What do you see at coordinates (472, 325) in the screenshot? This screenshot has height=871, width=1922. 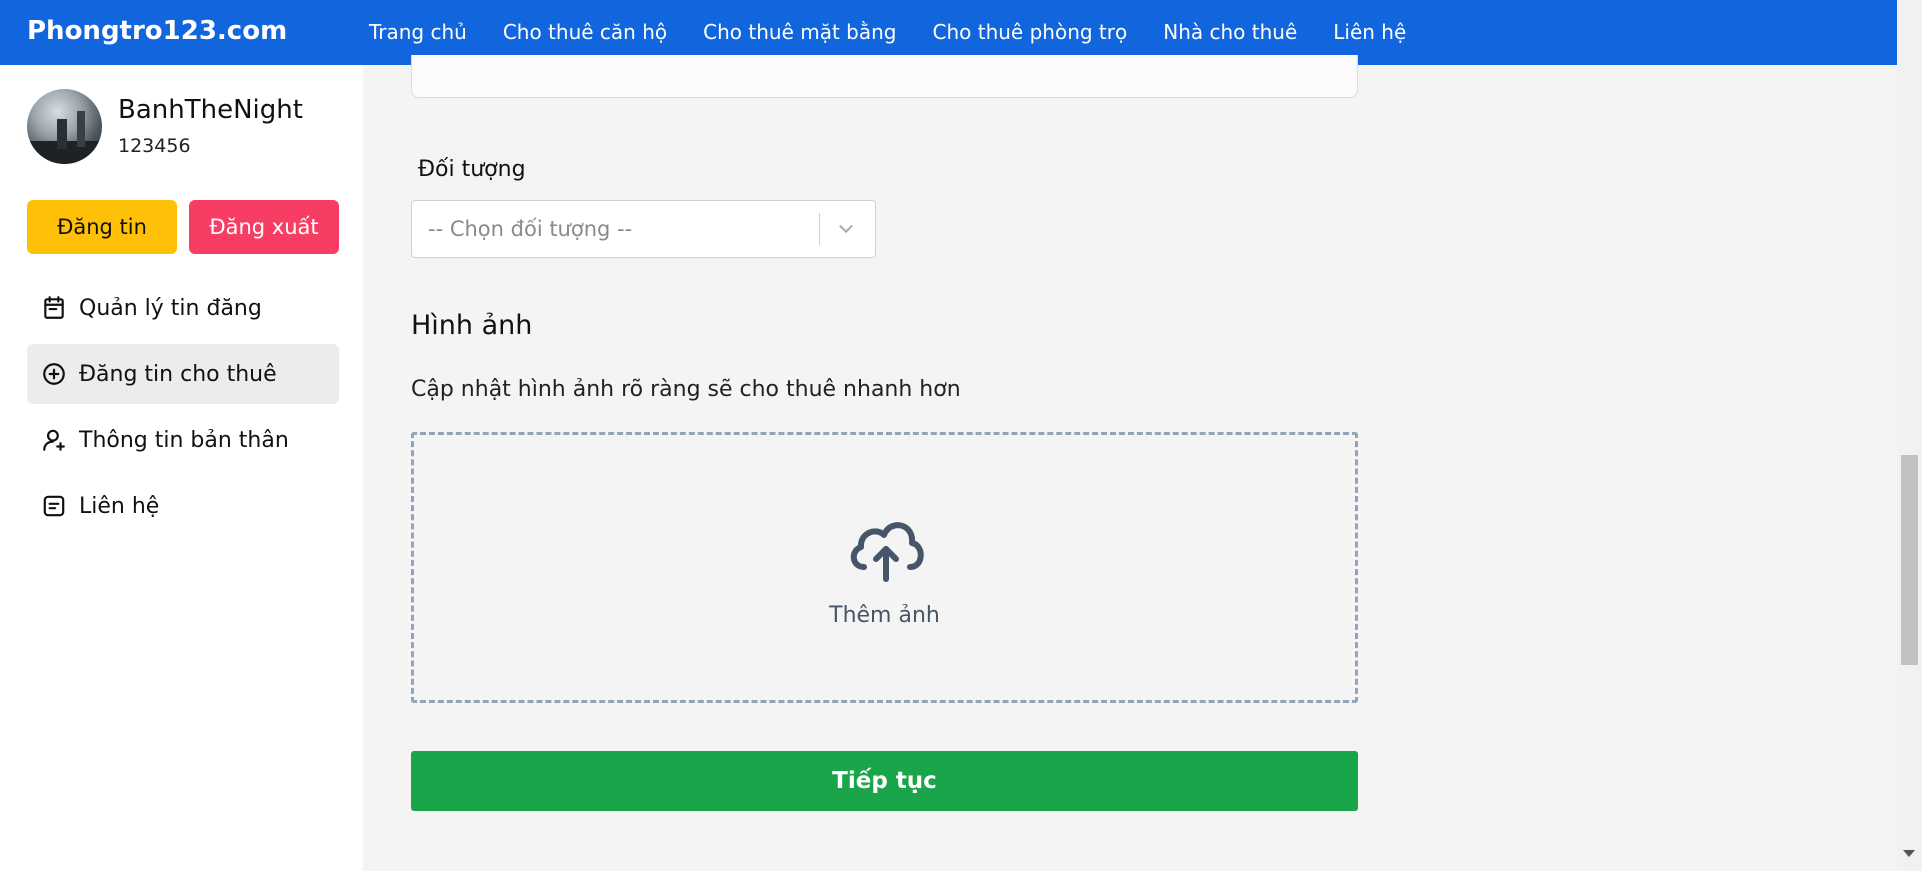 I see `images-heading: Hình ảnh` at bounding box center [472, 325].